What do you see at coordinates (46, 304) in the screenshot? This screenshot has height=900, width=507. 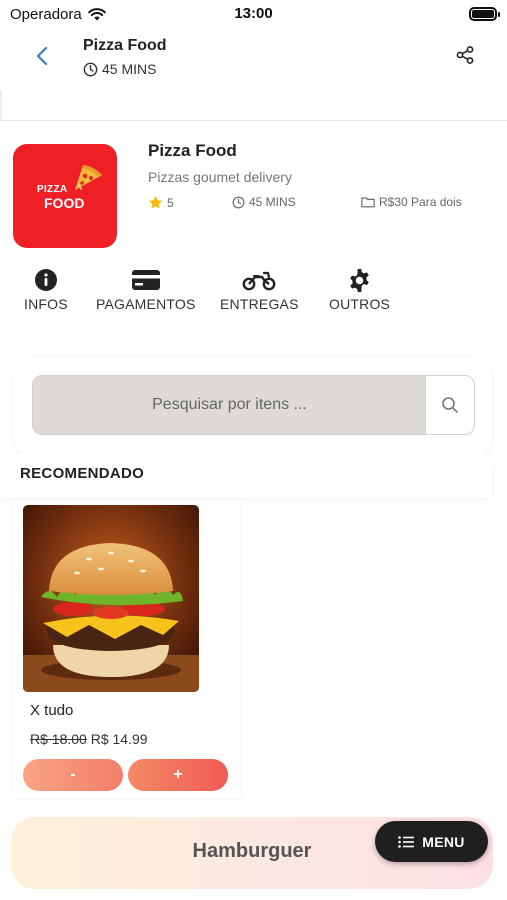 I see `tab-infos-label: INFOS` at bounding box center [46, 304].